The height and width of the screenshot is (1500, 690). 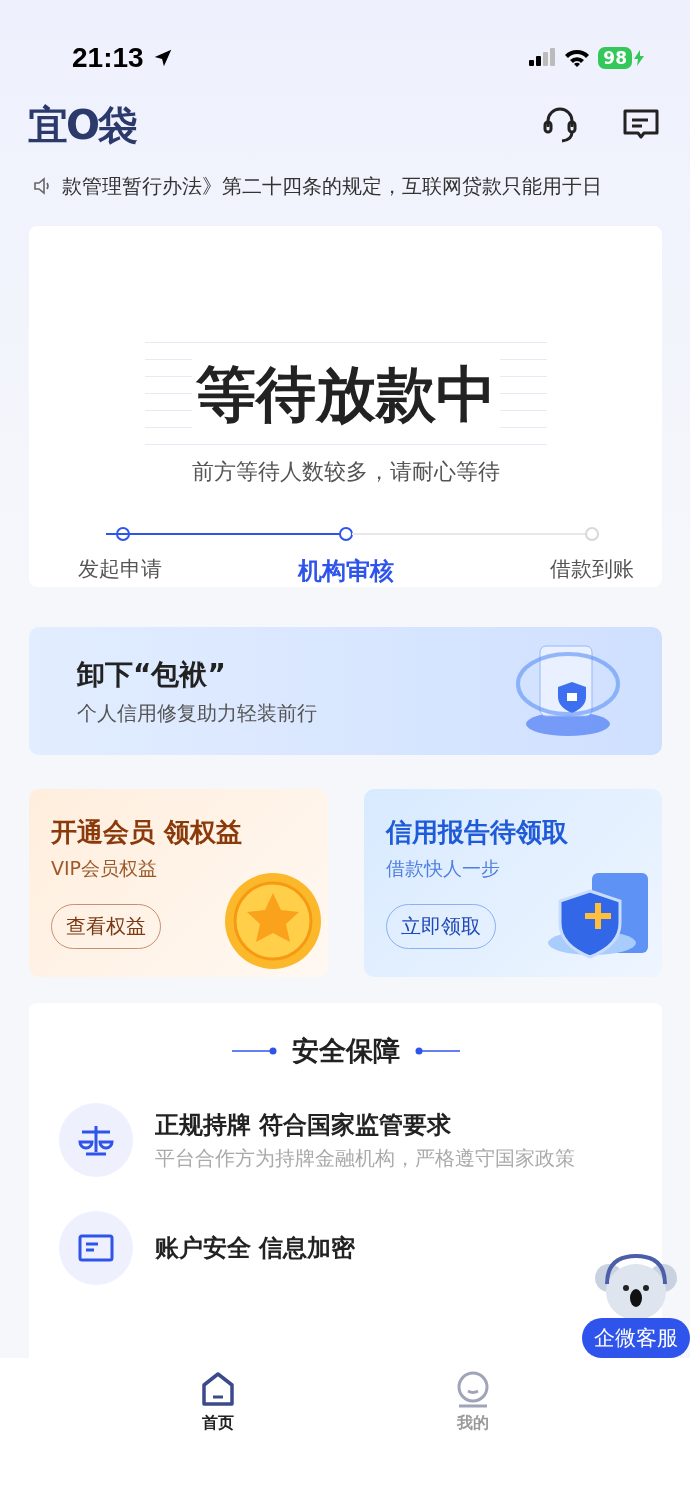 I want to click on step-label: 发起申请, so click(x=119, y=569).